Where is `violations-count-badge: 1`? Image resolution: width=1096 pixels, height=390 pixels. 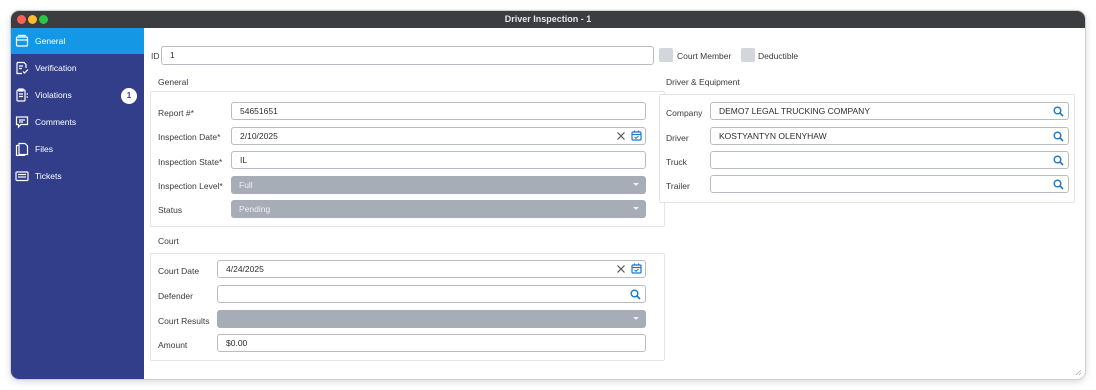
violations-count-badge: 1 is located at coordinates (129, 96).